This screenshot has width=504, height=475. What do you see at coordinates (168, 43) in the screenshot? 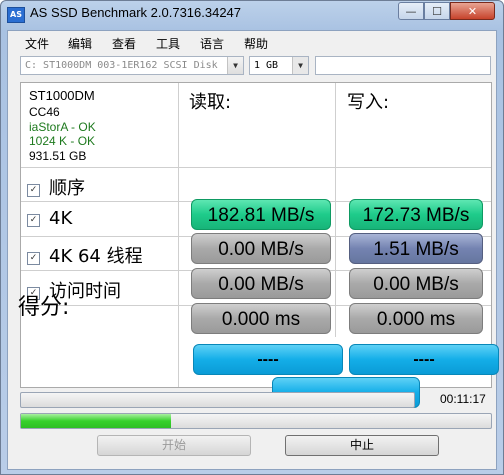
I see `menu-tools: 工具` at bounding box center [168, 43].